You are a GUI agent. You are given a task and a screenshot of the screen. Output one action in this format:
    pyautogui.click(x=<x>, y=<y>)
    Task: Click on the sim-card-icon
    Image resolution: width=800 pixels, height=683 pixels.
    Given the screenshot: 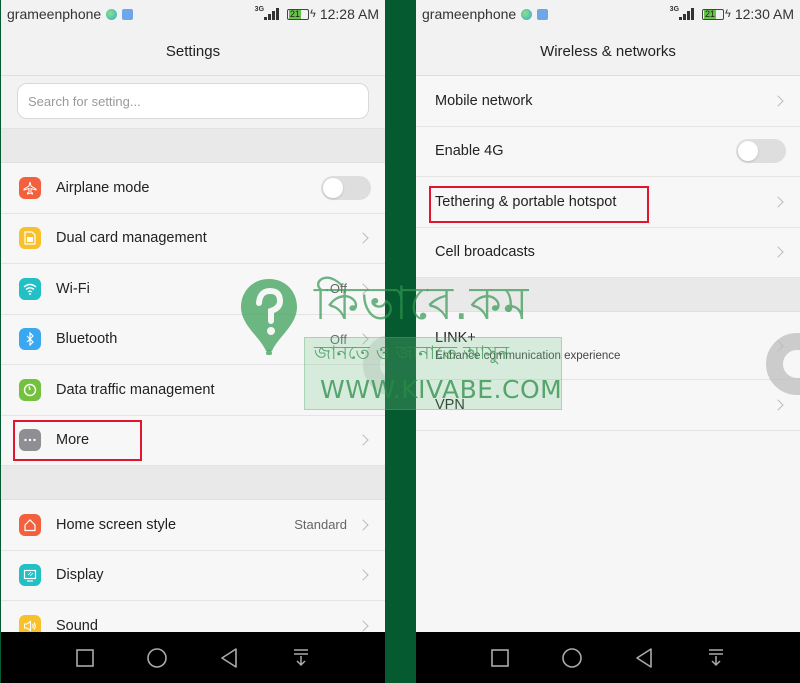 What is the action you would take?
    pyautogui.click(x=30, y=238)
    